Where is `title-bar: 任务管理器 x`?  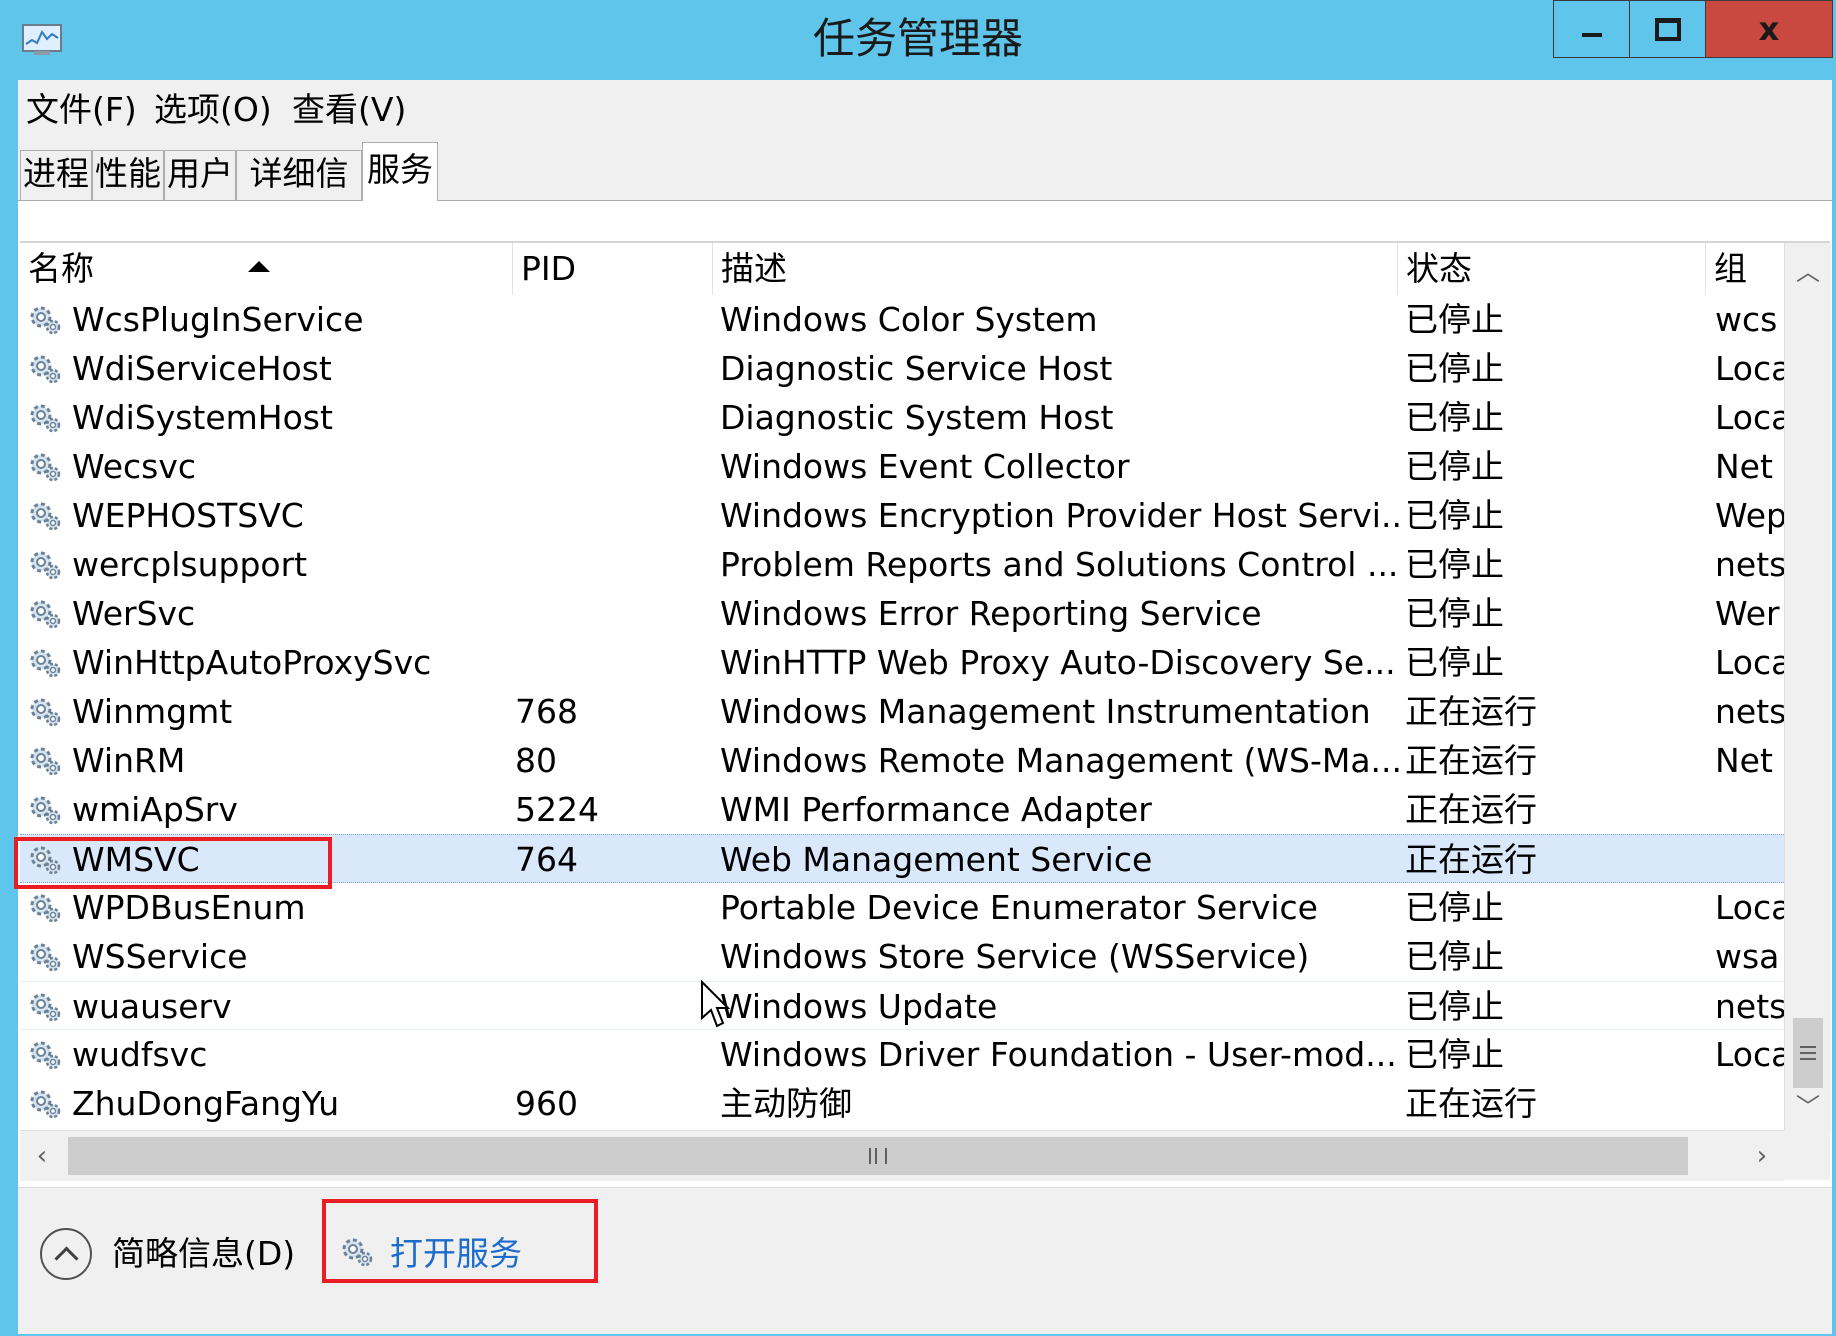
title-bar: 任务管理器 x is located at coordinates (918, 39).